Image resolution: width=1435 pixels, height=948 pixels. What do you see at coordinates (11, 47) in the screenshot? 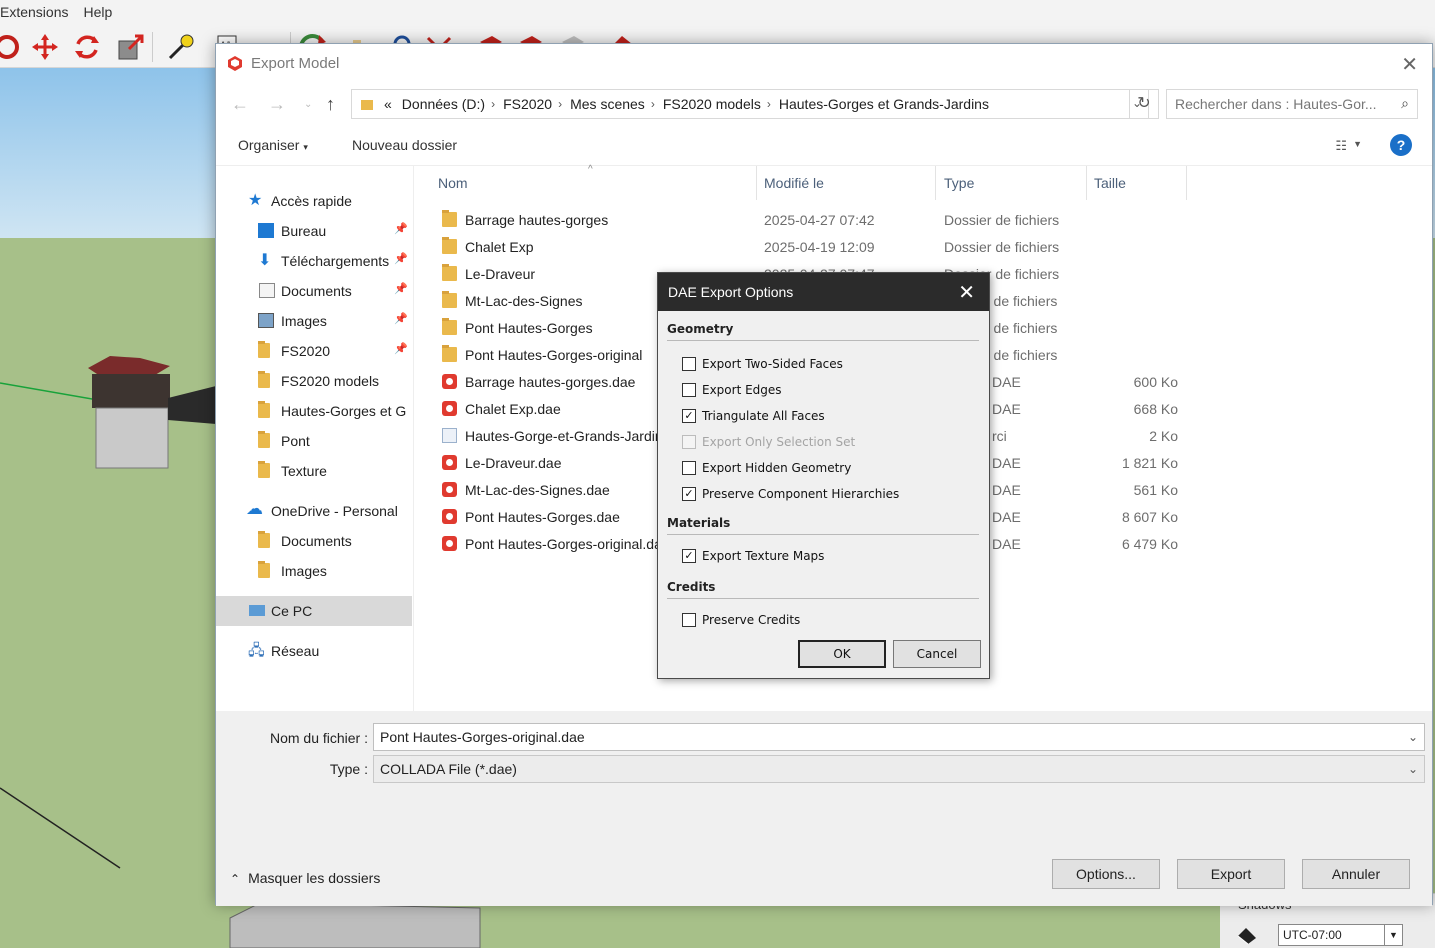
I see `orbit-tool-icon` at bounding box center [11, 47].